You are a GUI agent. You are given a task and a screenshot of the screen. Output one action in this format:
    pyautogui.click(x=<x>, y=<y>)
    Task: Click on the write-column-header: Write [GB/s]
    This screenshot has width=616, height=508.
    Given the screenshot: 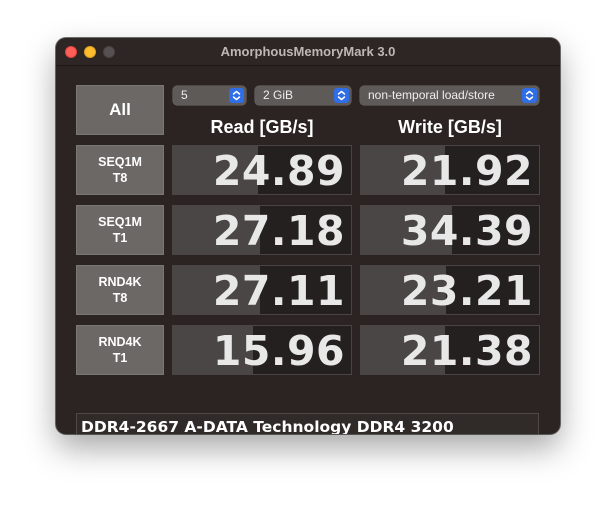 What is the action you would take?
    pyautogui.click(x=450, y=127)
    